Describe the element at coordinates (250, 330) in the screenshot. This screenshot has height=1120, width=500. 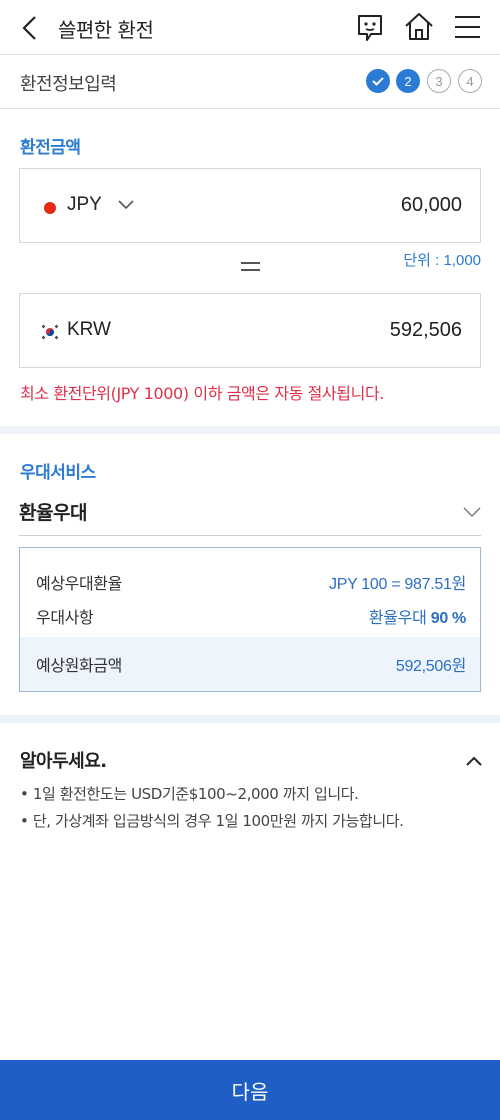
I see `to-currency-box: KRW 592,506` at that location.